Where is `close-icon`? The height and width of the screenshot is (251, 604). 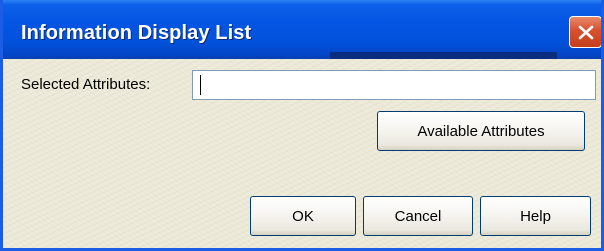
close-icon is located at coordinates (586, 32).